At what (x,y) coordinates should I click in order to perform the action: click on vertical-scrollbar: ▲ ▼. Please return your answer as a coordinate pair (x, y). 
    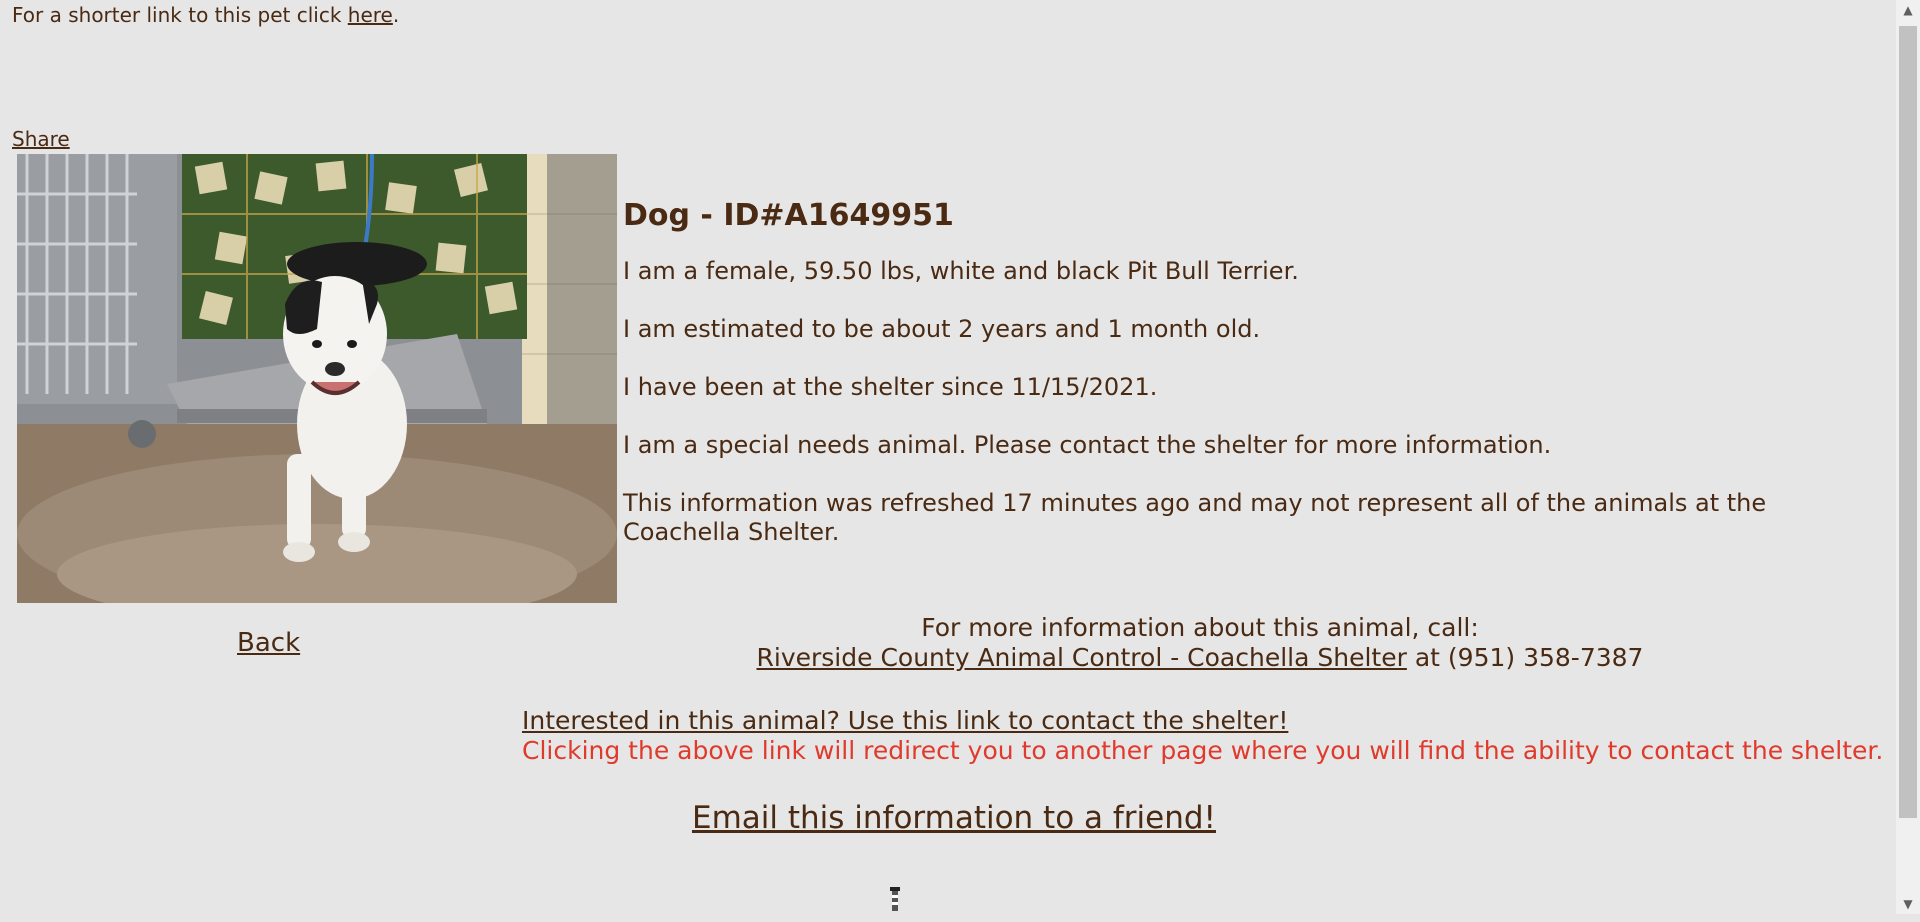
    Looking at the image, I should click on (1908, 457).